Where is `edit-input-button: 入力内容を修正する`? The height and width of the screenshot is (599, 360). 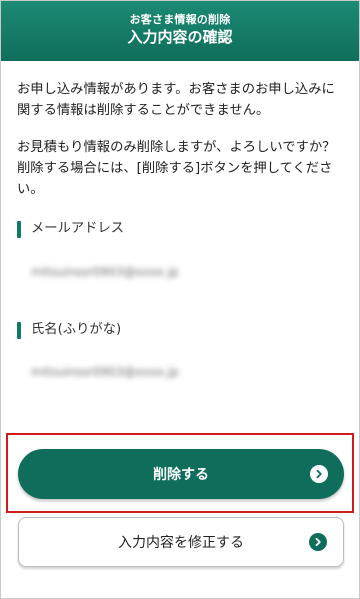
edit-input-button: 入力内容を修正する is located at coordinates (181, 542).